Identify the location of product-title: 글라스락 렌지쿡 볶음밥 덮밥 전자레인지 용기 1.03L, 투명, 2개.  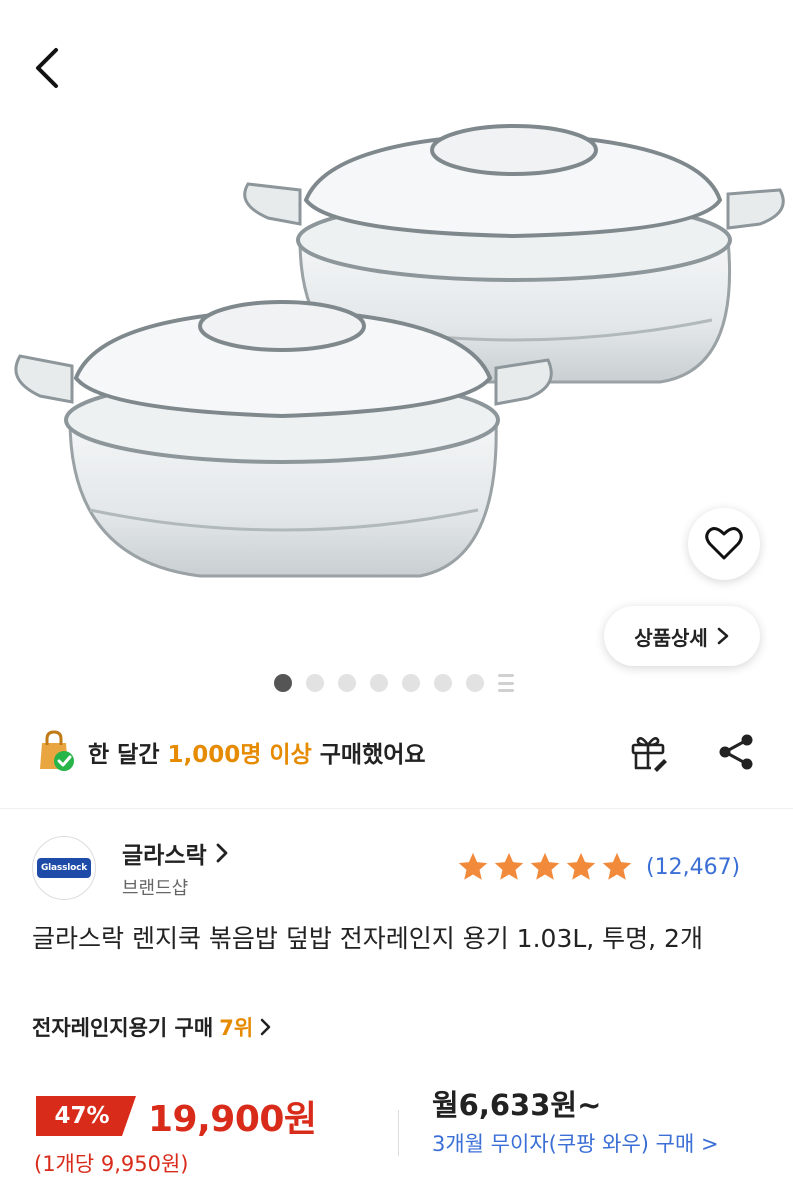
(367, 938).